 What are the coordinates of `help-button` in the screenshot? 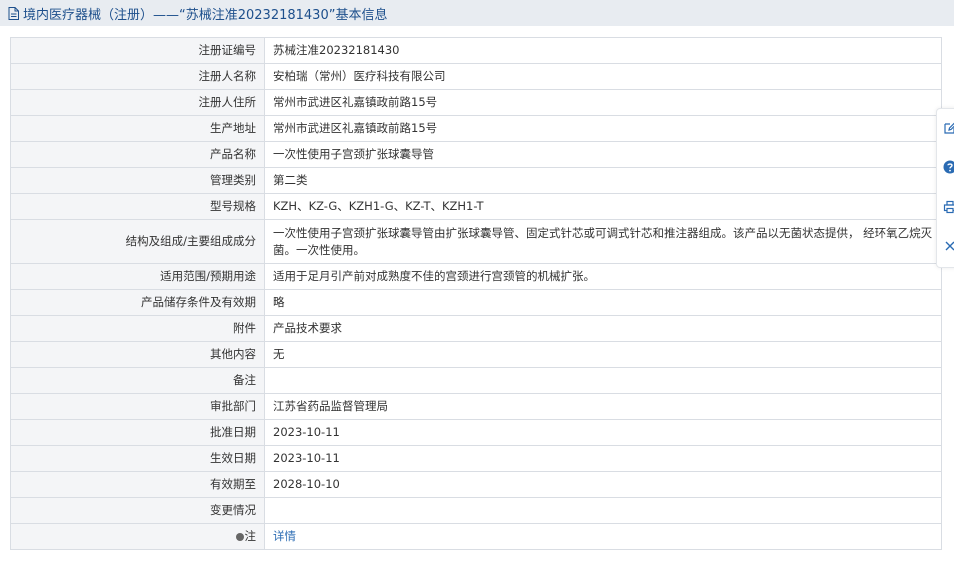 It's located at (948, 167).